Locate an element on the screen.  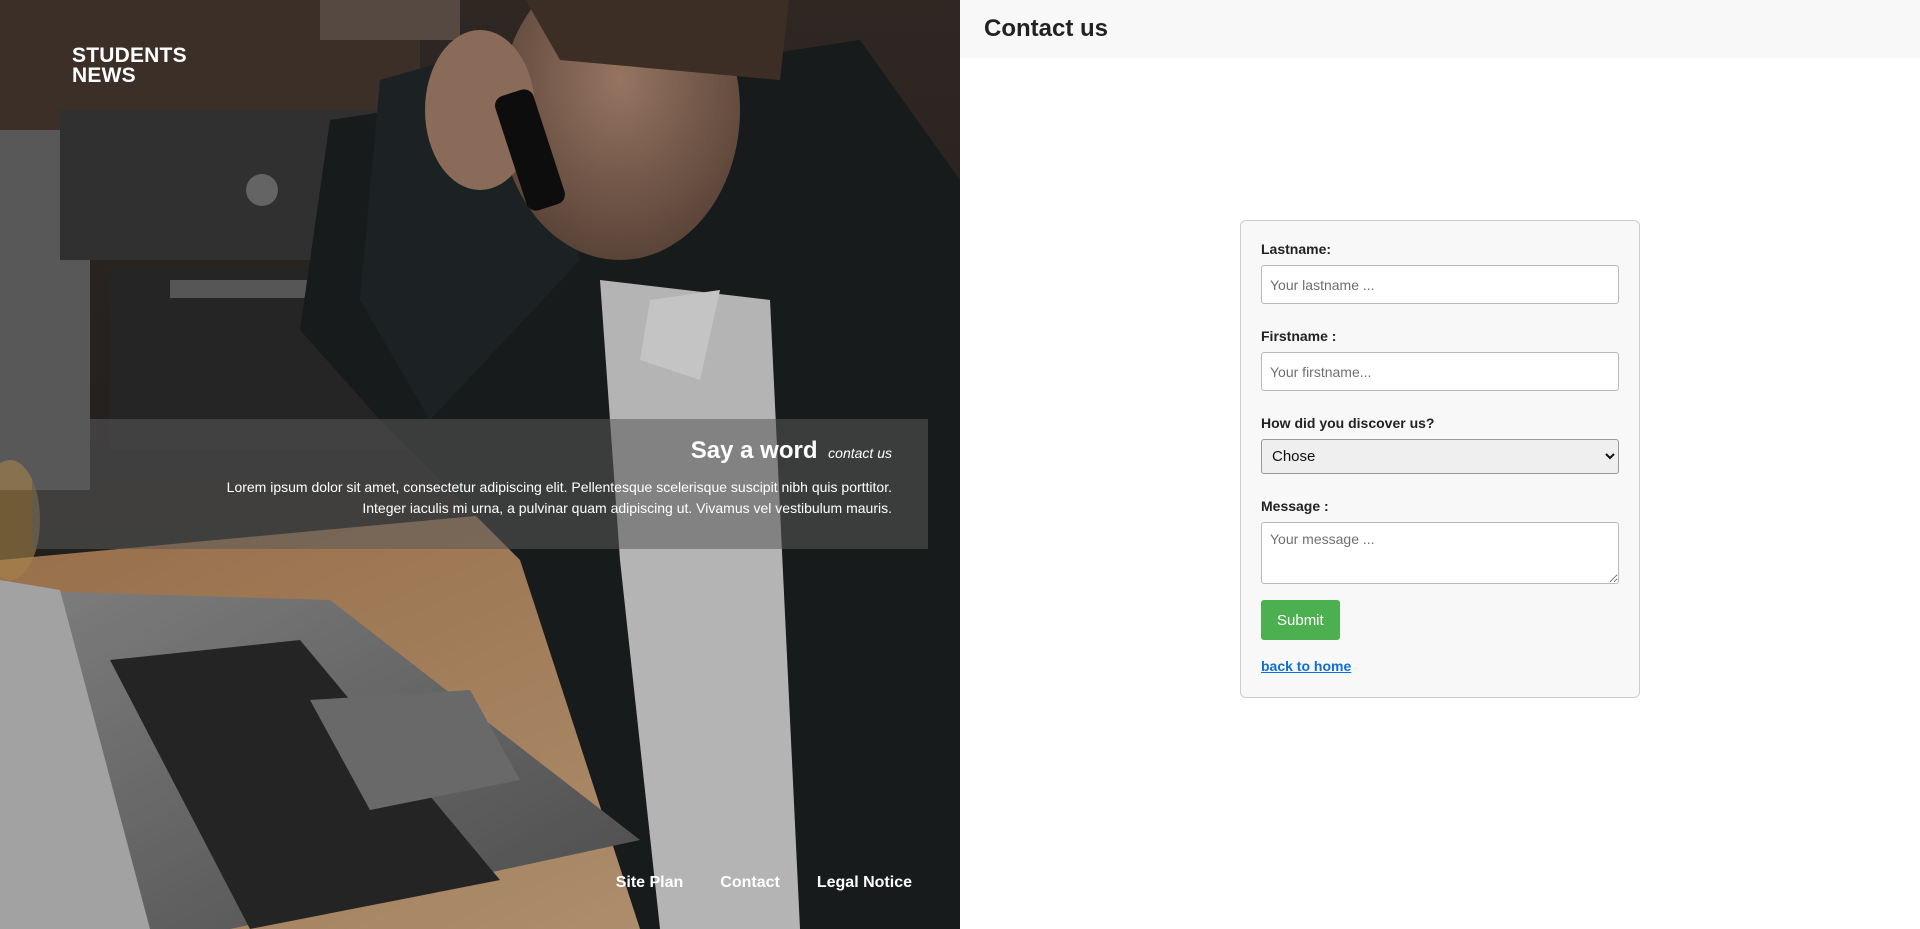
message-textarea is located at coordinates (1440, 553).